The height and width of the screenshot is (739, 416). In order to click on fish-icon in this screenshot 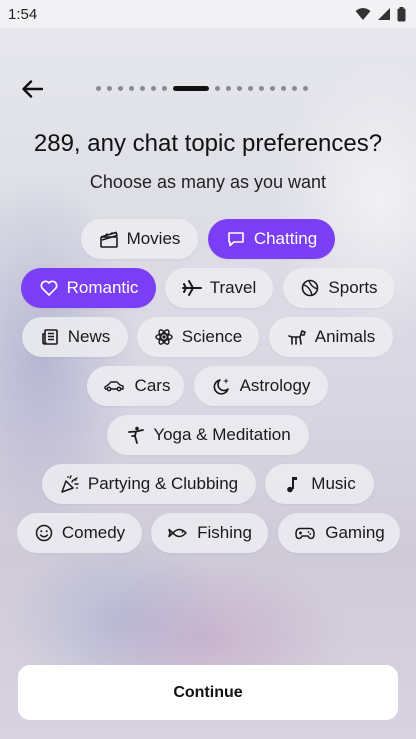, I will do `click(177, 533)`.